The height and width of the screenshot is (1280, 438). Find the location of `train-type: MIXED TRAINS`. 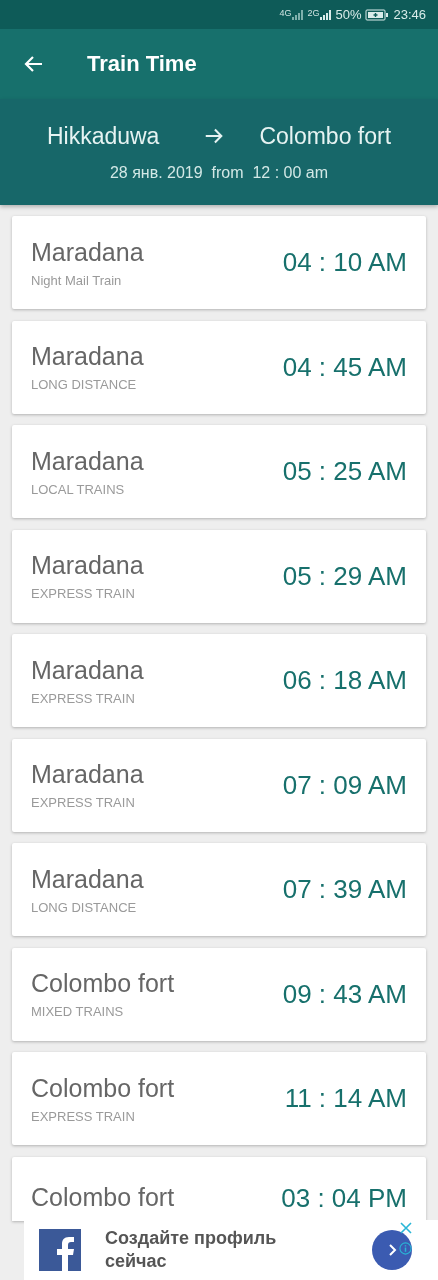

train-type: MIXED TRAINS is located at coordinates (78, 1011).